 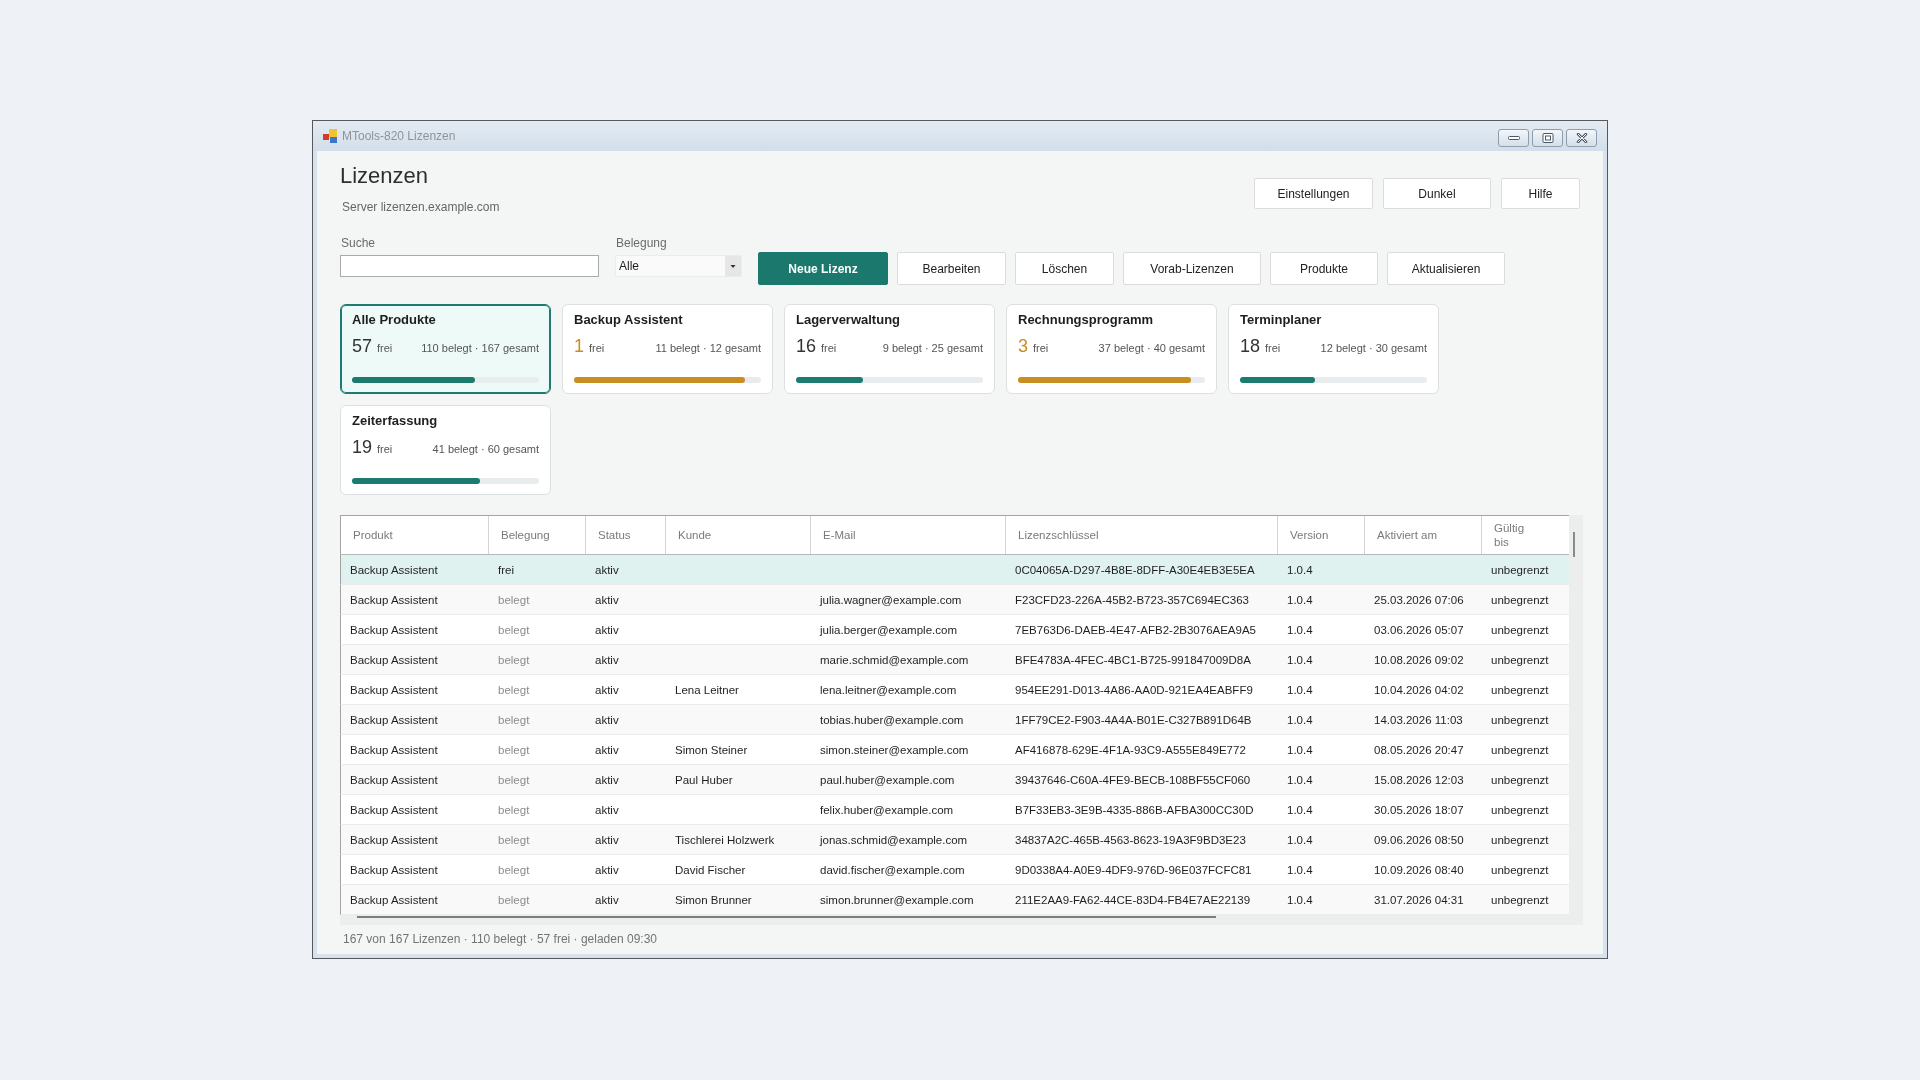 I want to click on toolbar-button: Bearbeiten, so click(x=951, y=268).